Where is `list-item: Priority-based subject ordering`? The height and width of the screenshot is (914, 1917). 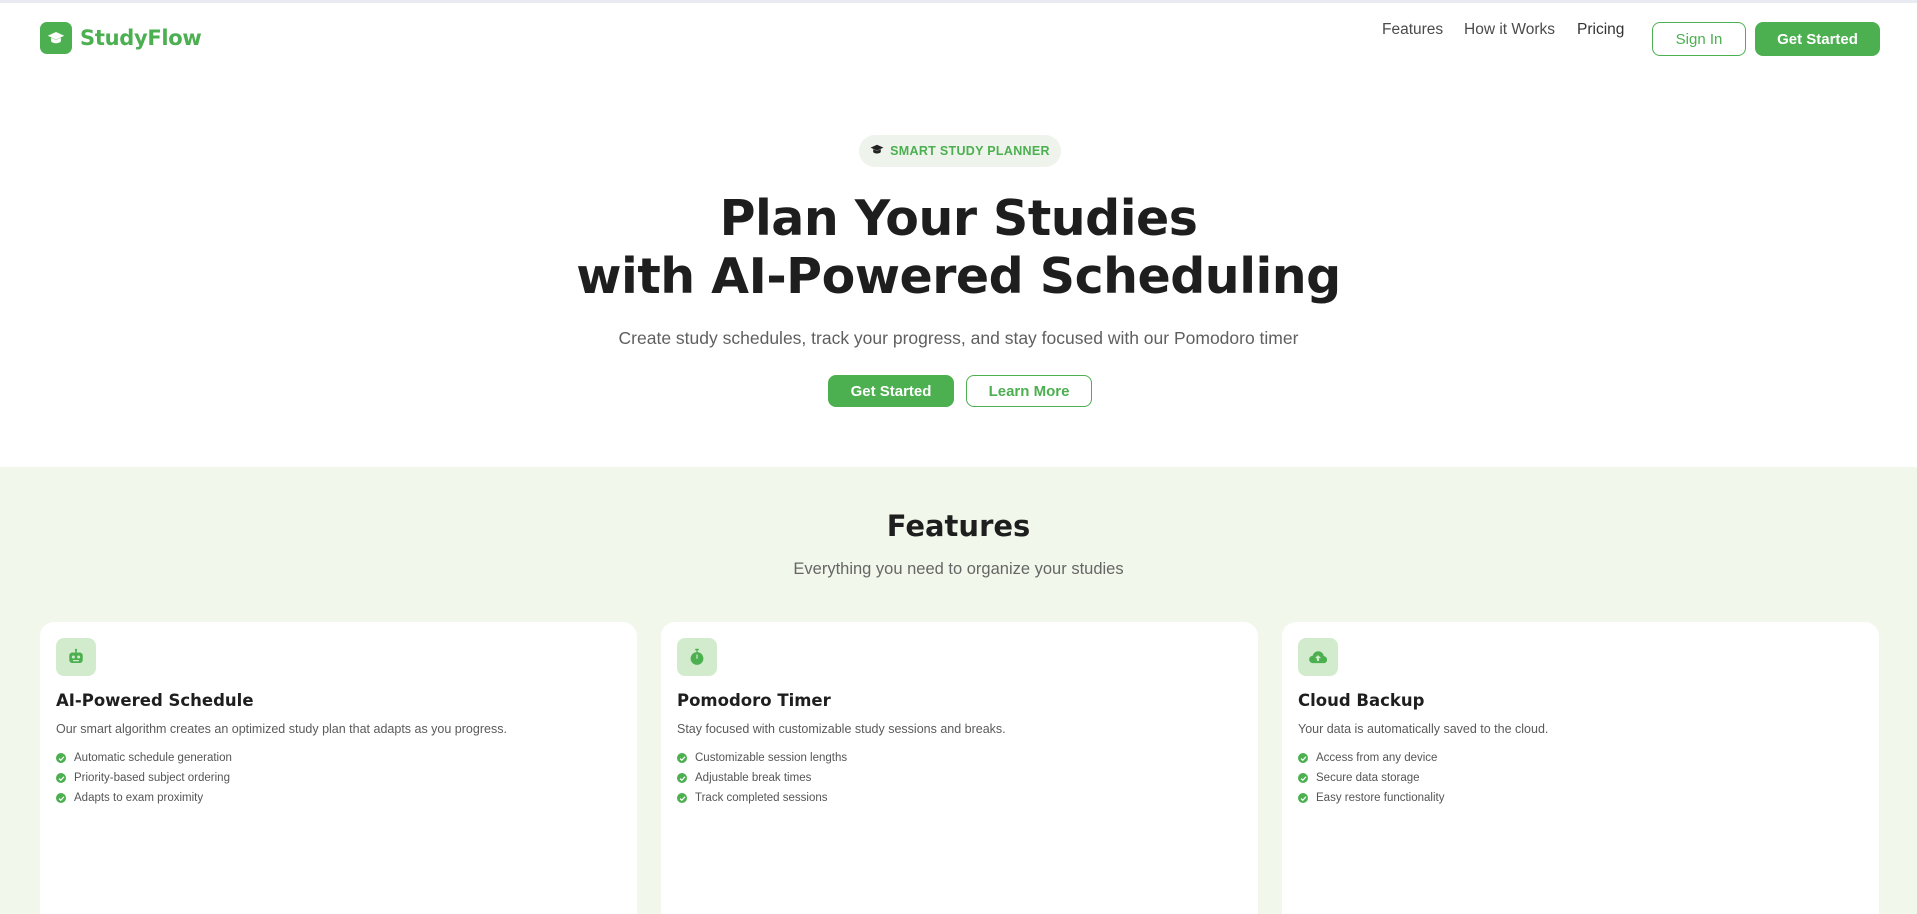
list-item: Priority-based subject ordering is located at coordinates (144, 778).